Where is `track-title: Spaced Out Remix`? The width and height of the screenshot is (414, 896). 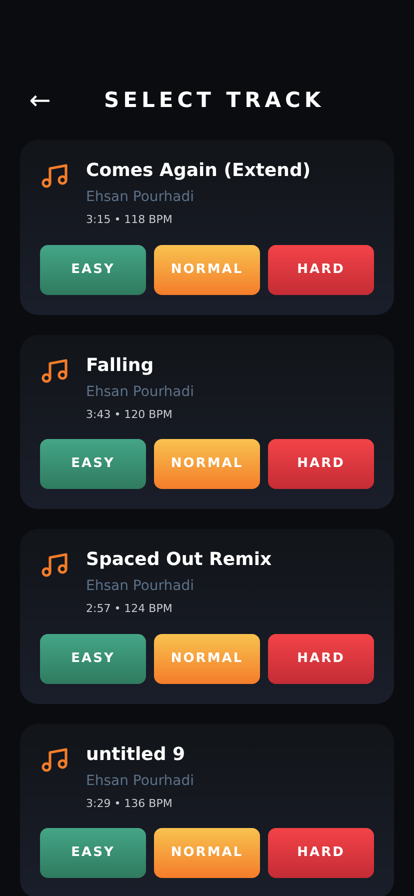 track-title: Spaced Out Remix is located at coordinates (179, 560).